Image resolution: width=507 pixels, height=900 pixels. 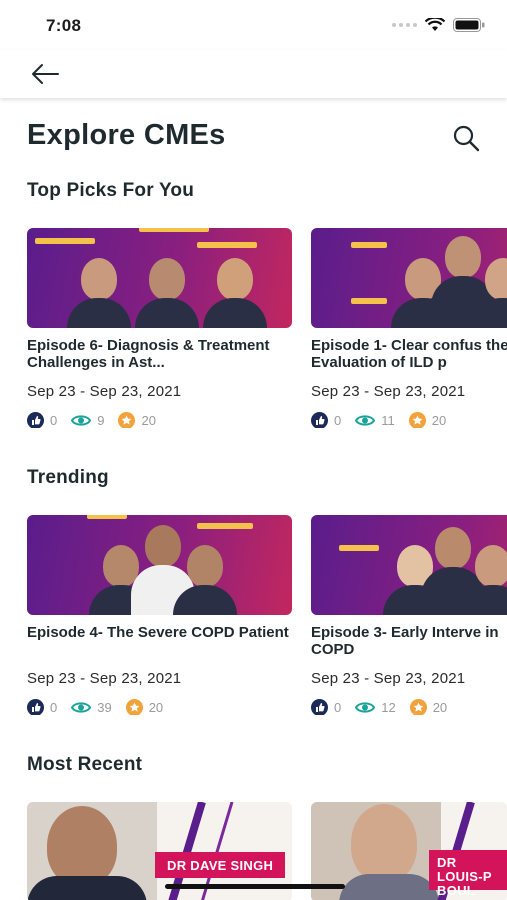 What do you see at coordinates (255, 886) in the screenshot?
I see `home-indicator` at bounding box center [255, 886].